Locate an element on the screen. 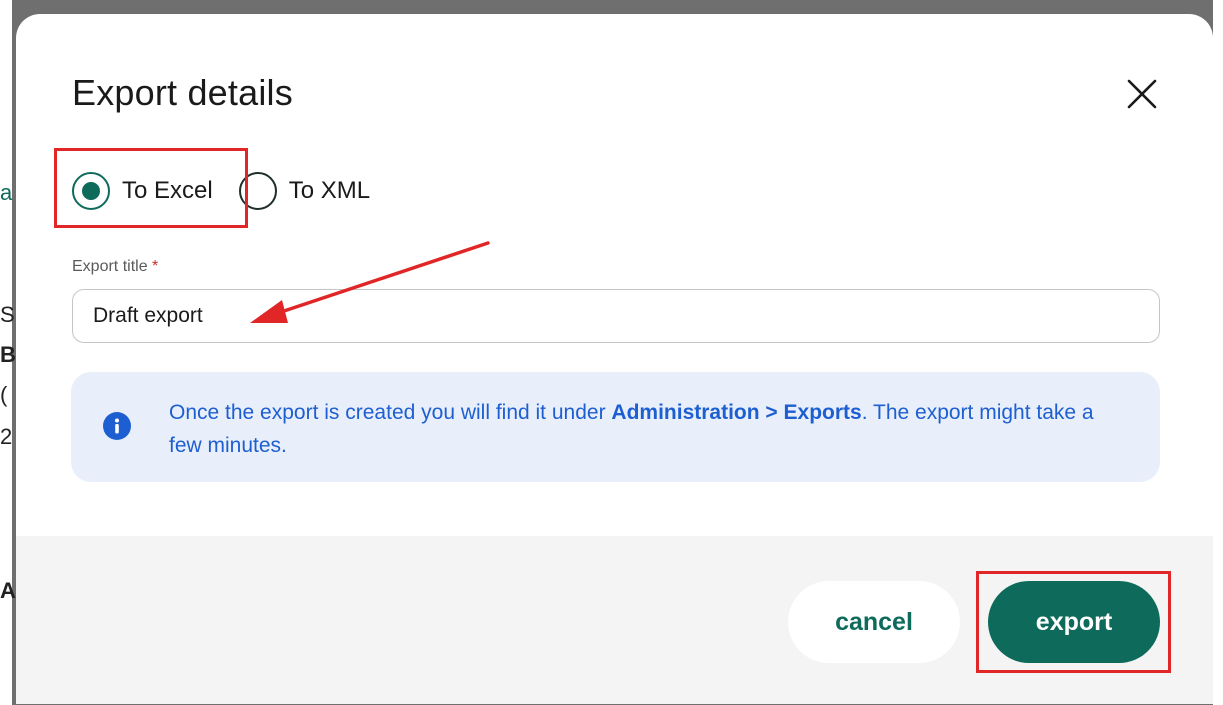 This screenshot has height=705, width=1223. export-title-label-text: Export title is located at coordinates (110, 266).